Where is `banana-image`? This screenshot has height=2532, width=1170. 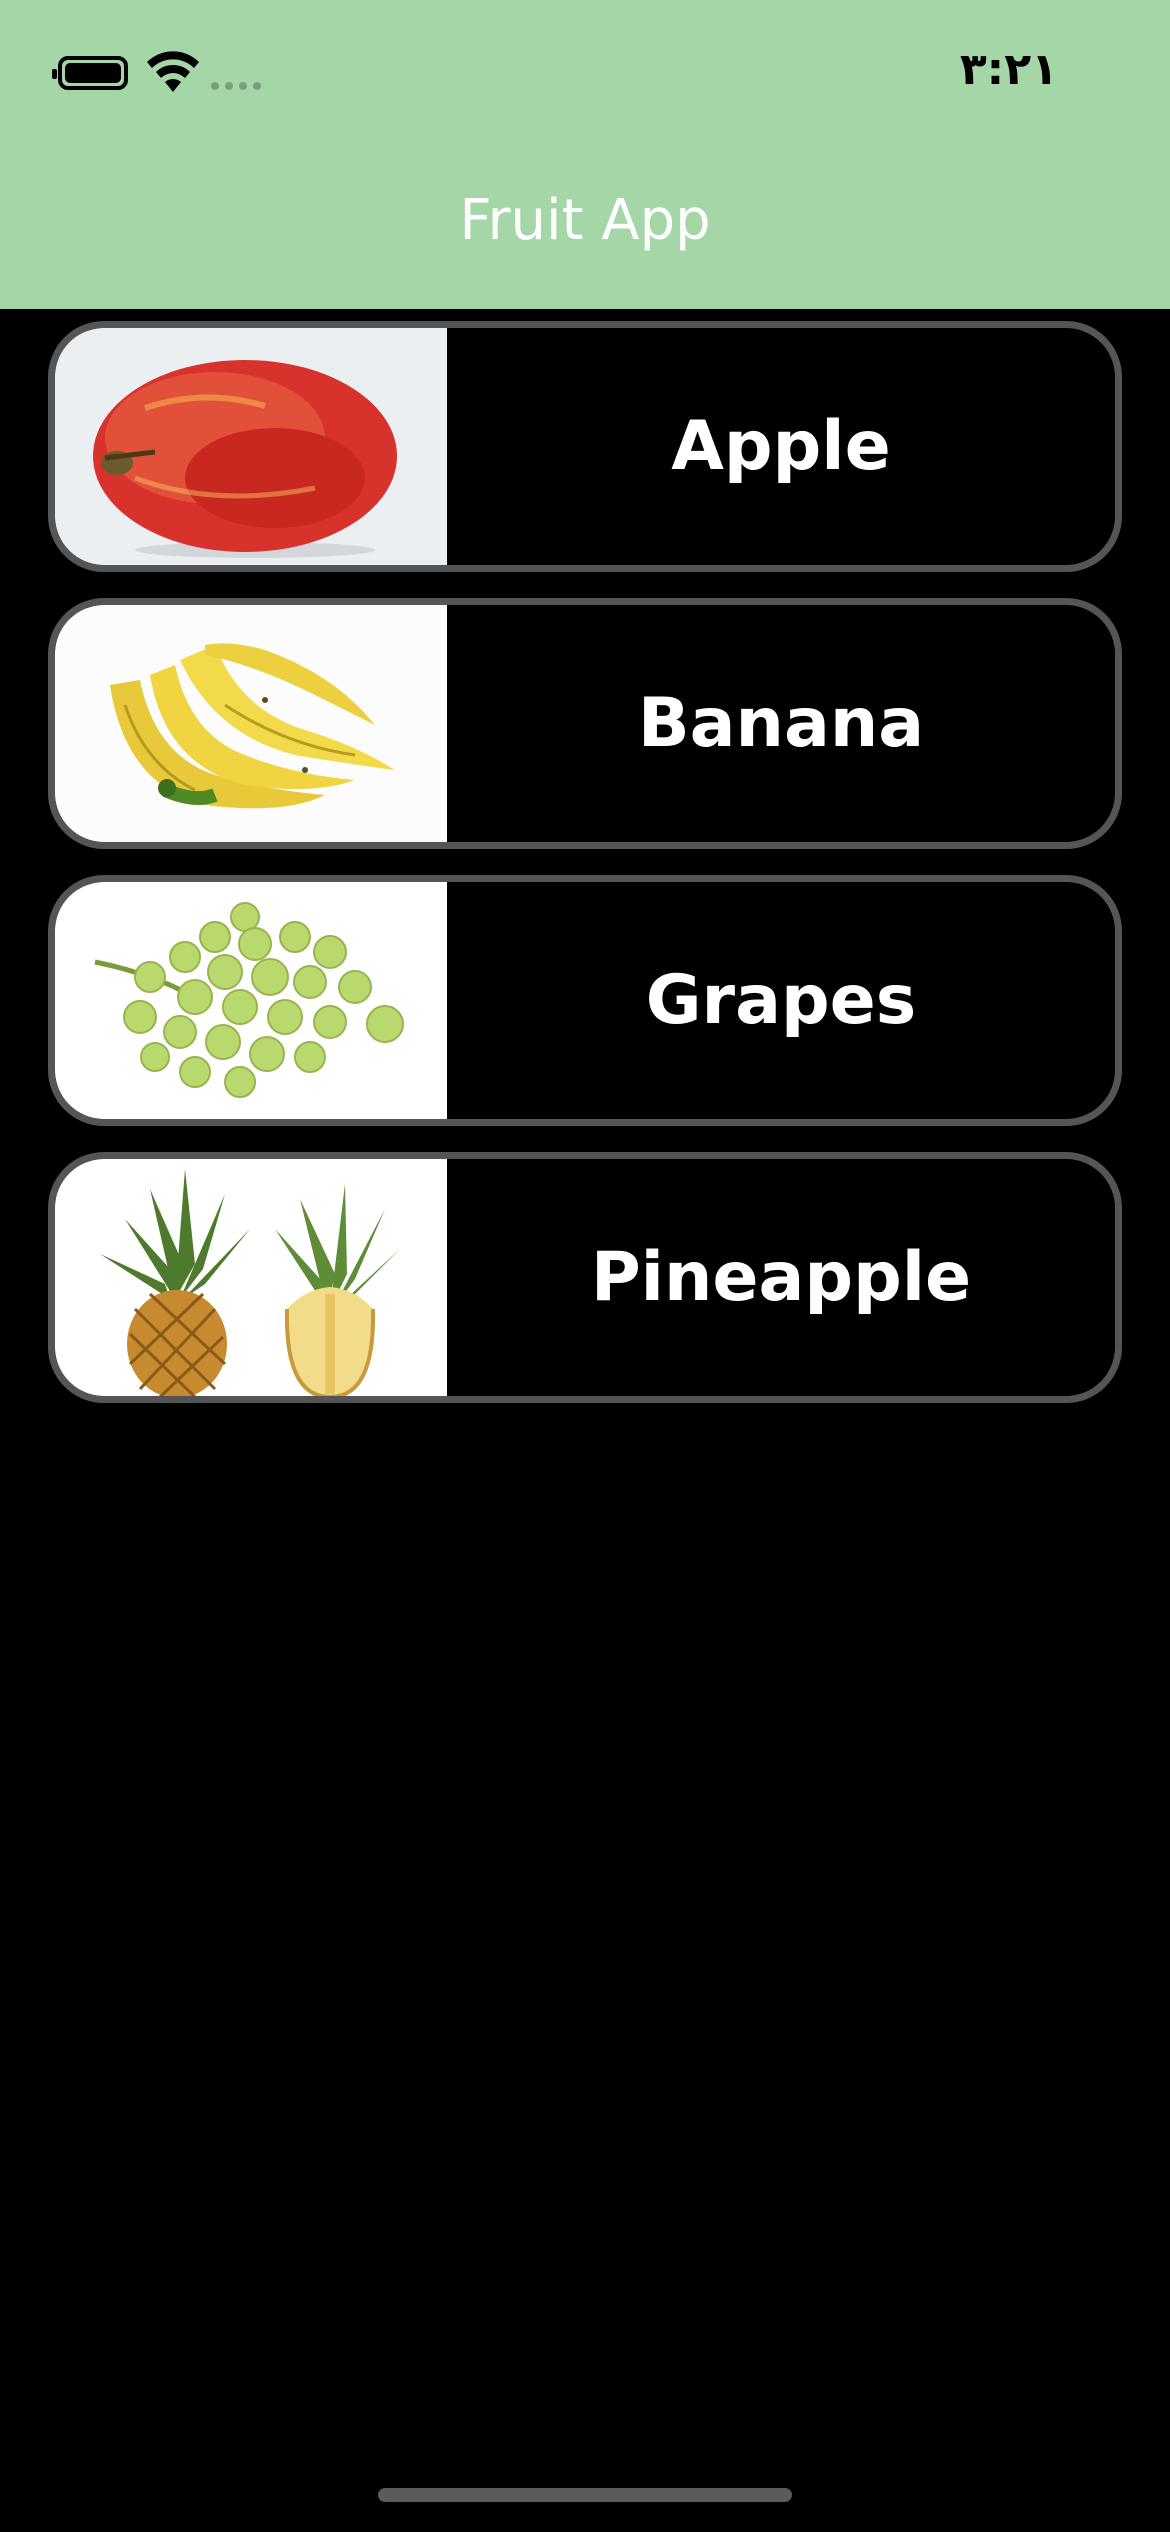
banana-image is located at coordinates (251, 723).